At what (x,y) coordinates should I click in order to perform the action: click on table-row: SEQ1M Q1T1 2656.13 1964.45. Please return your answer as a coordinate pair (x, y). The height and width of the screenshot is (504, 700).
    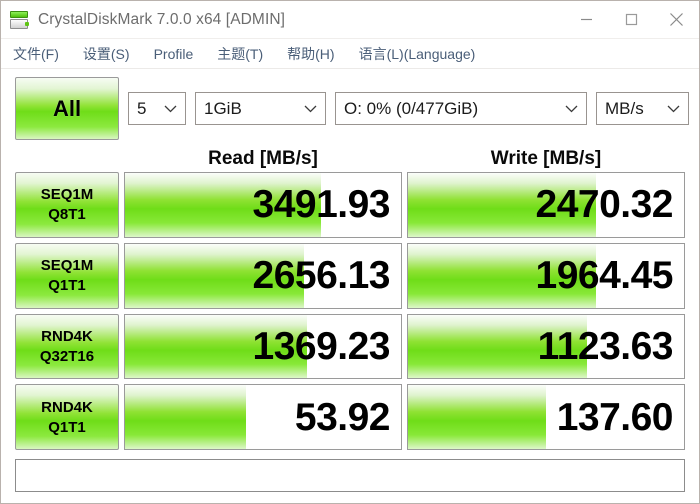
    Looking at the image, I should click on (350, 275).